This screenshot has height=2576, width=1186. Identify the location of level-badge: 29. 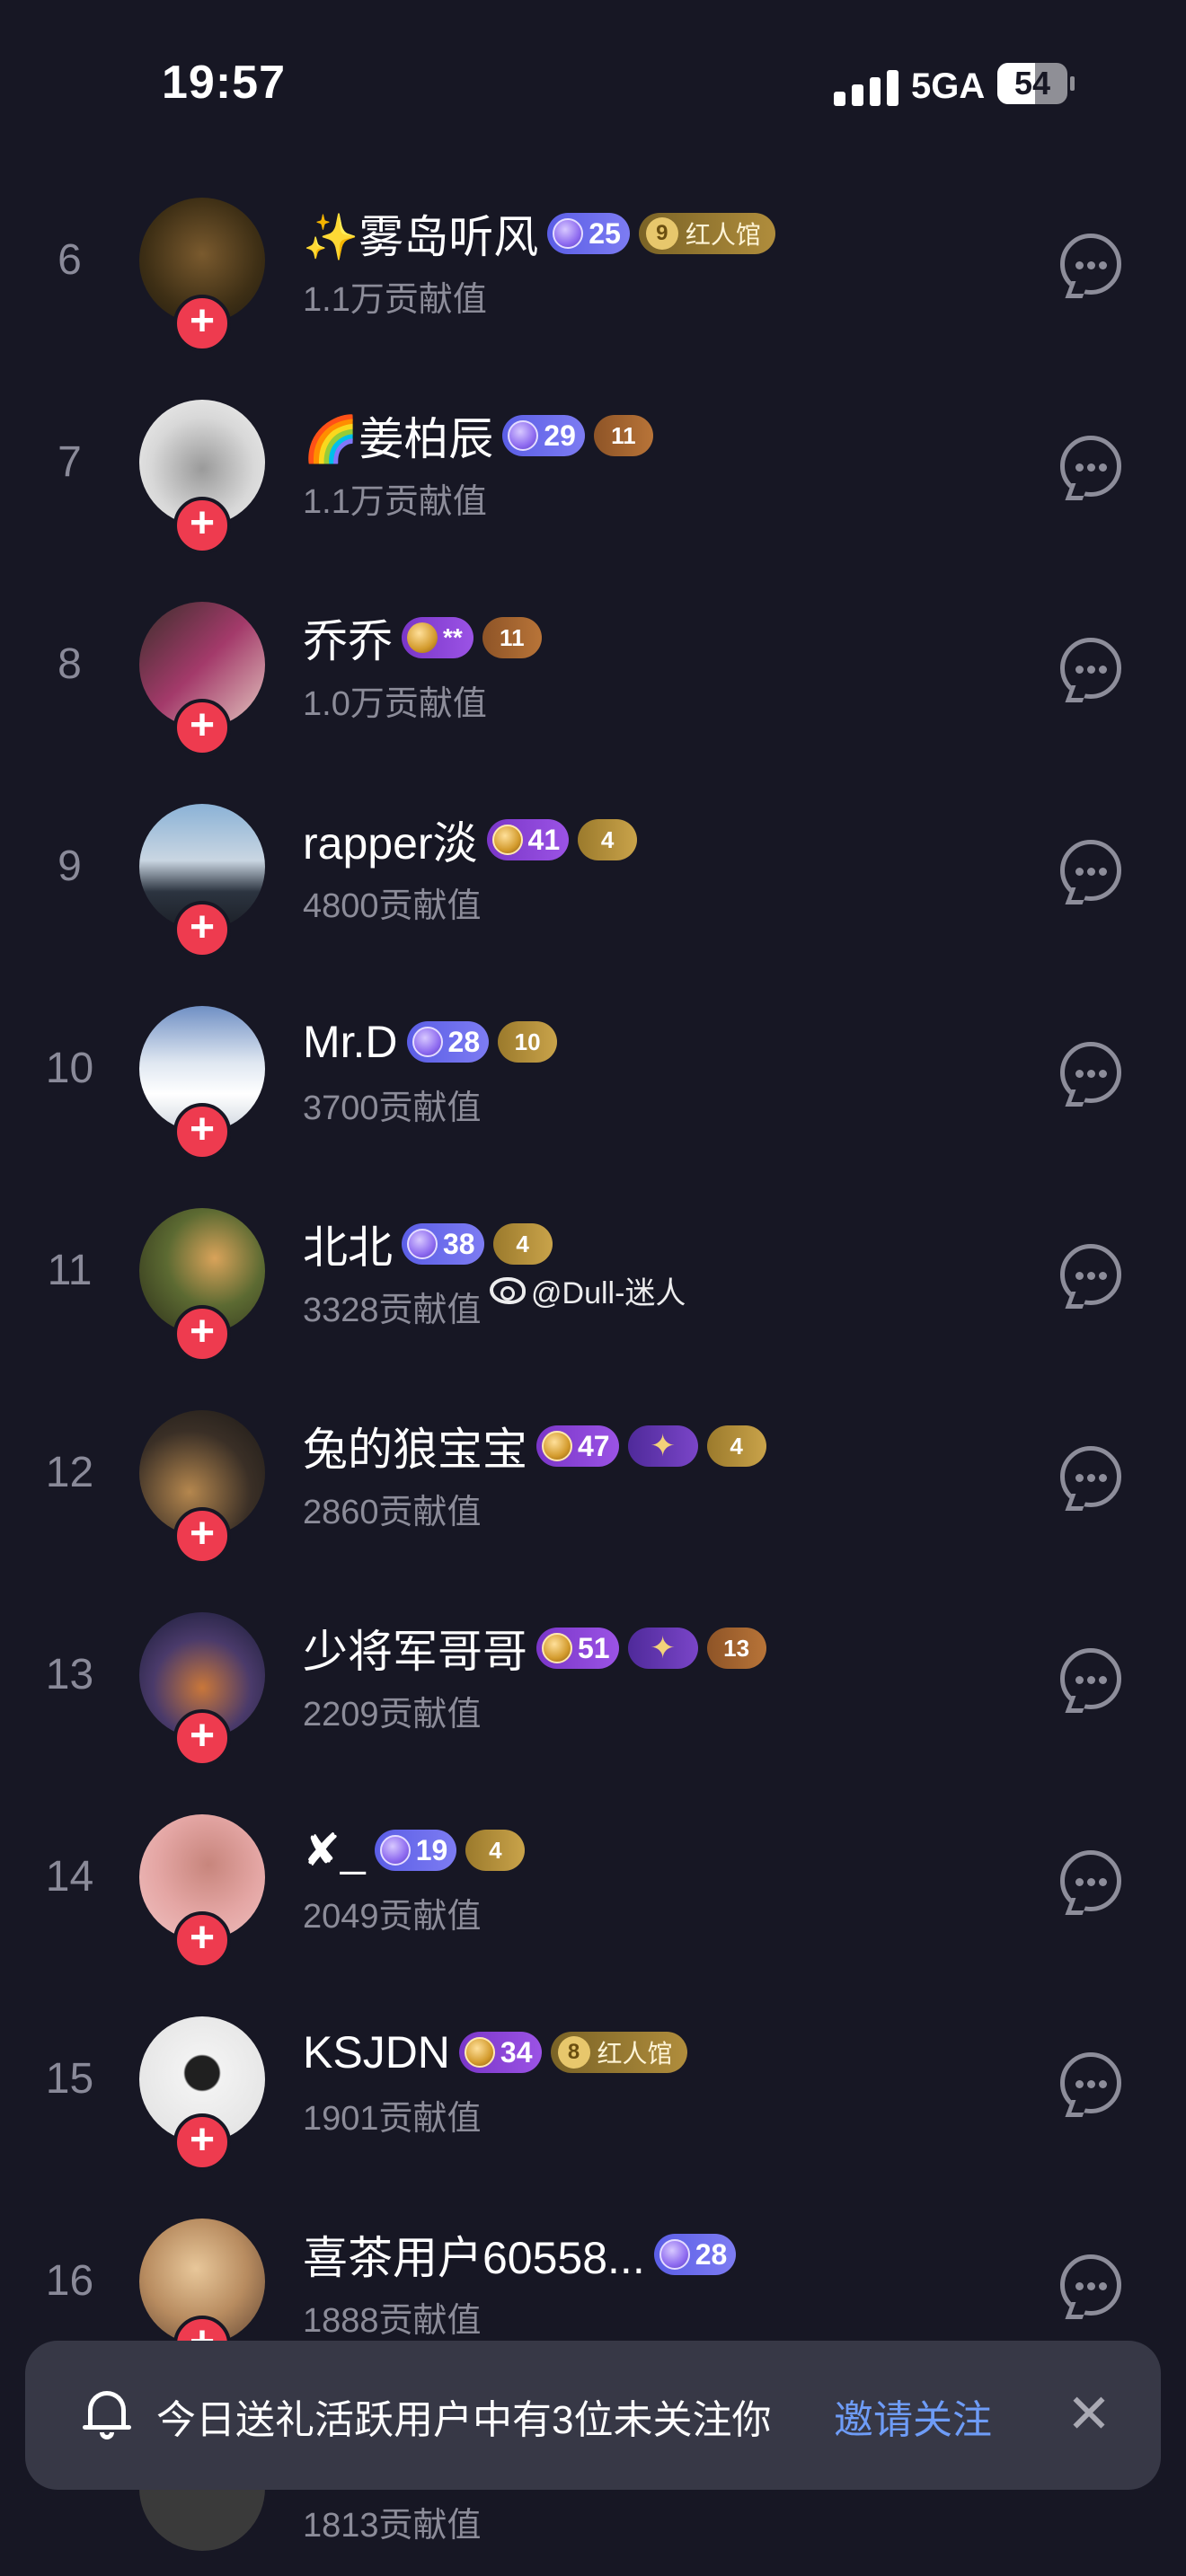
(543, 435).